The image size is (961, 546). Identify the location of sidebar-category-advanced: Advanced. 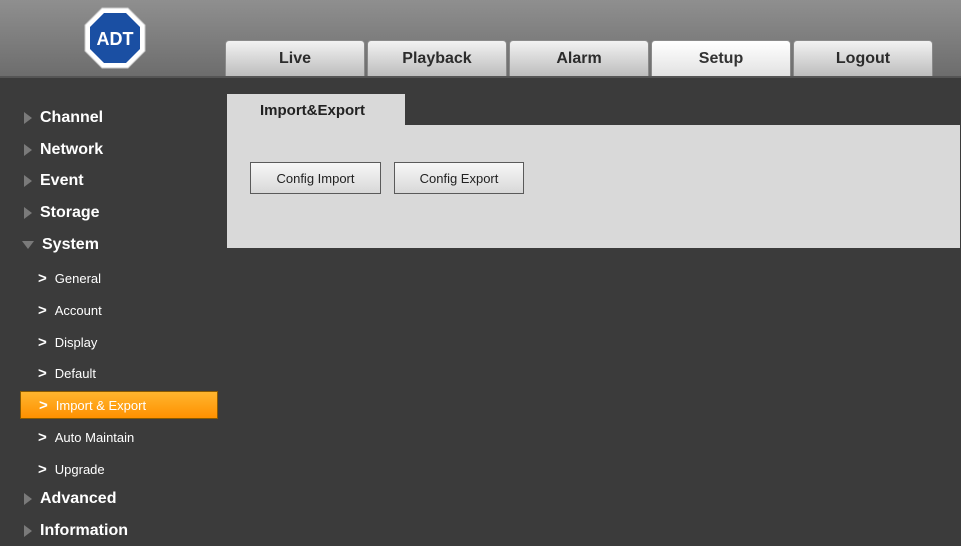
(69, 499).